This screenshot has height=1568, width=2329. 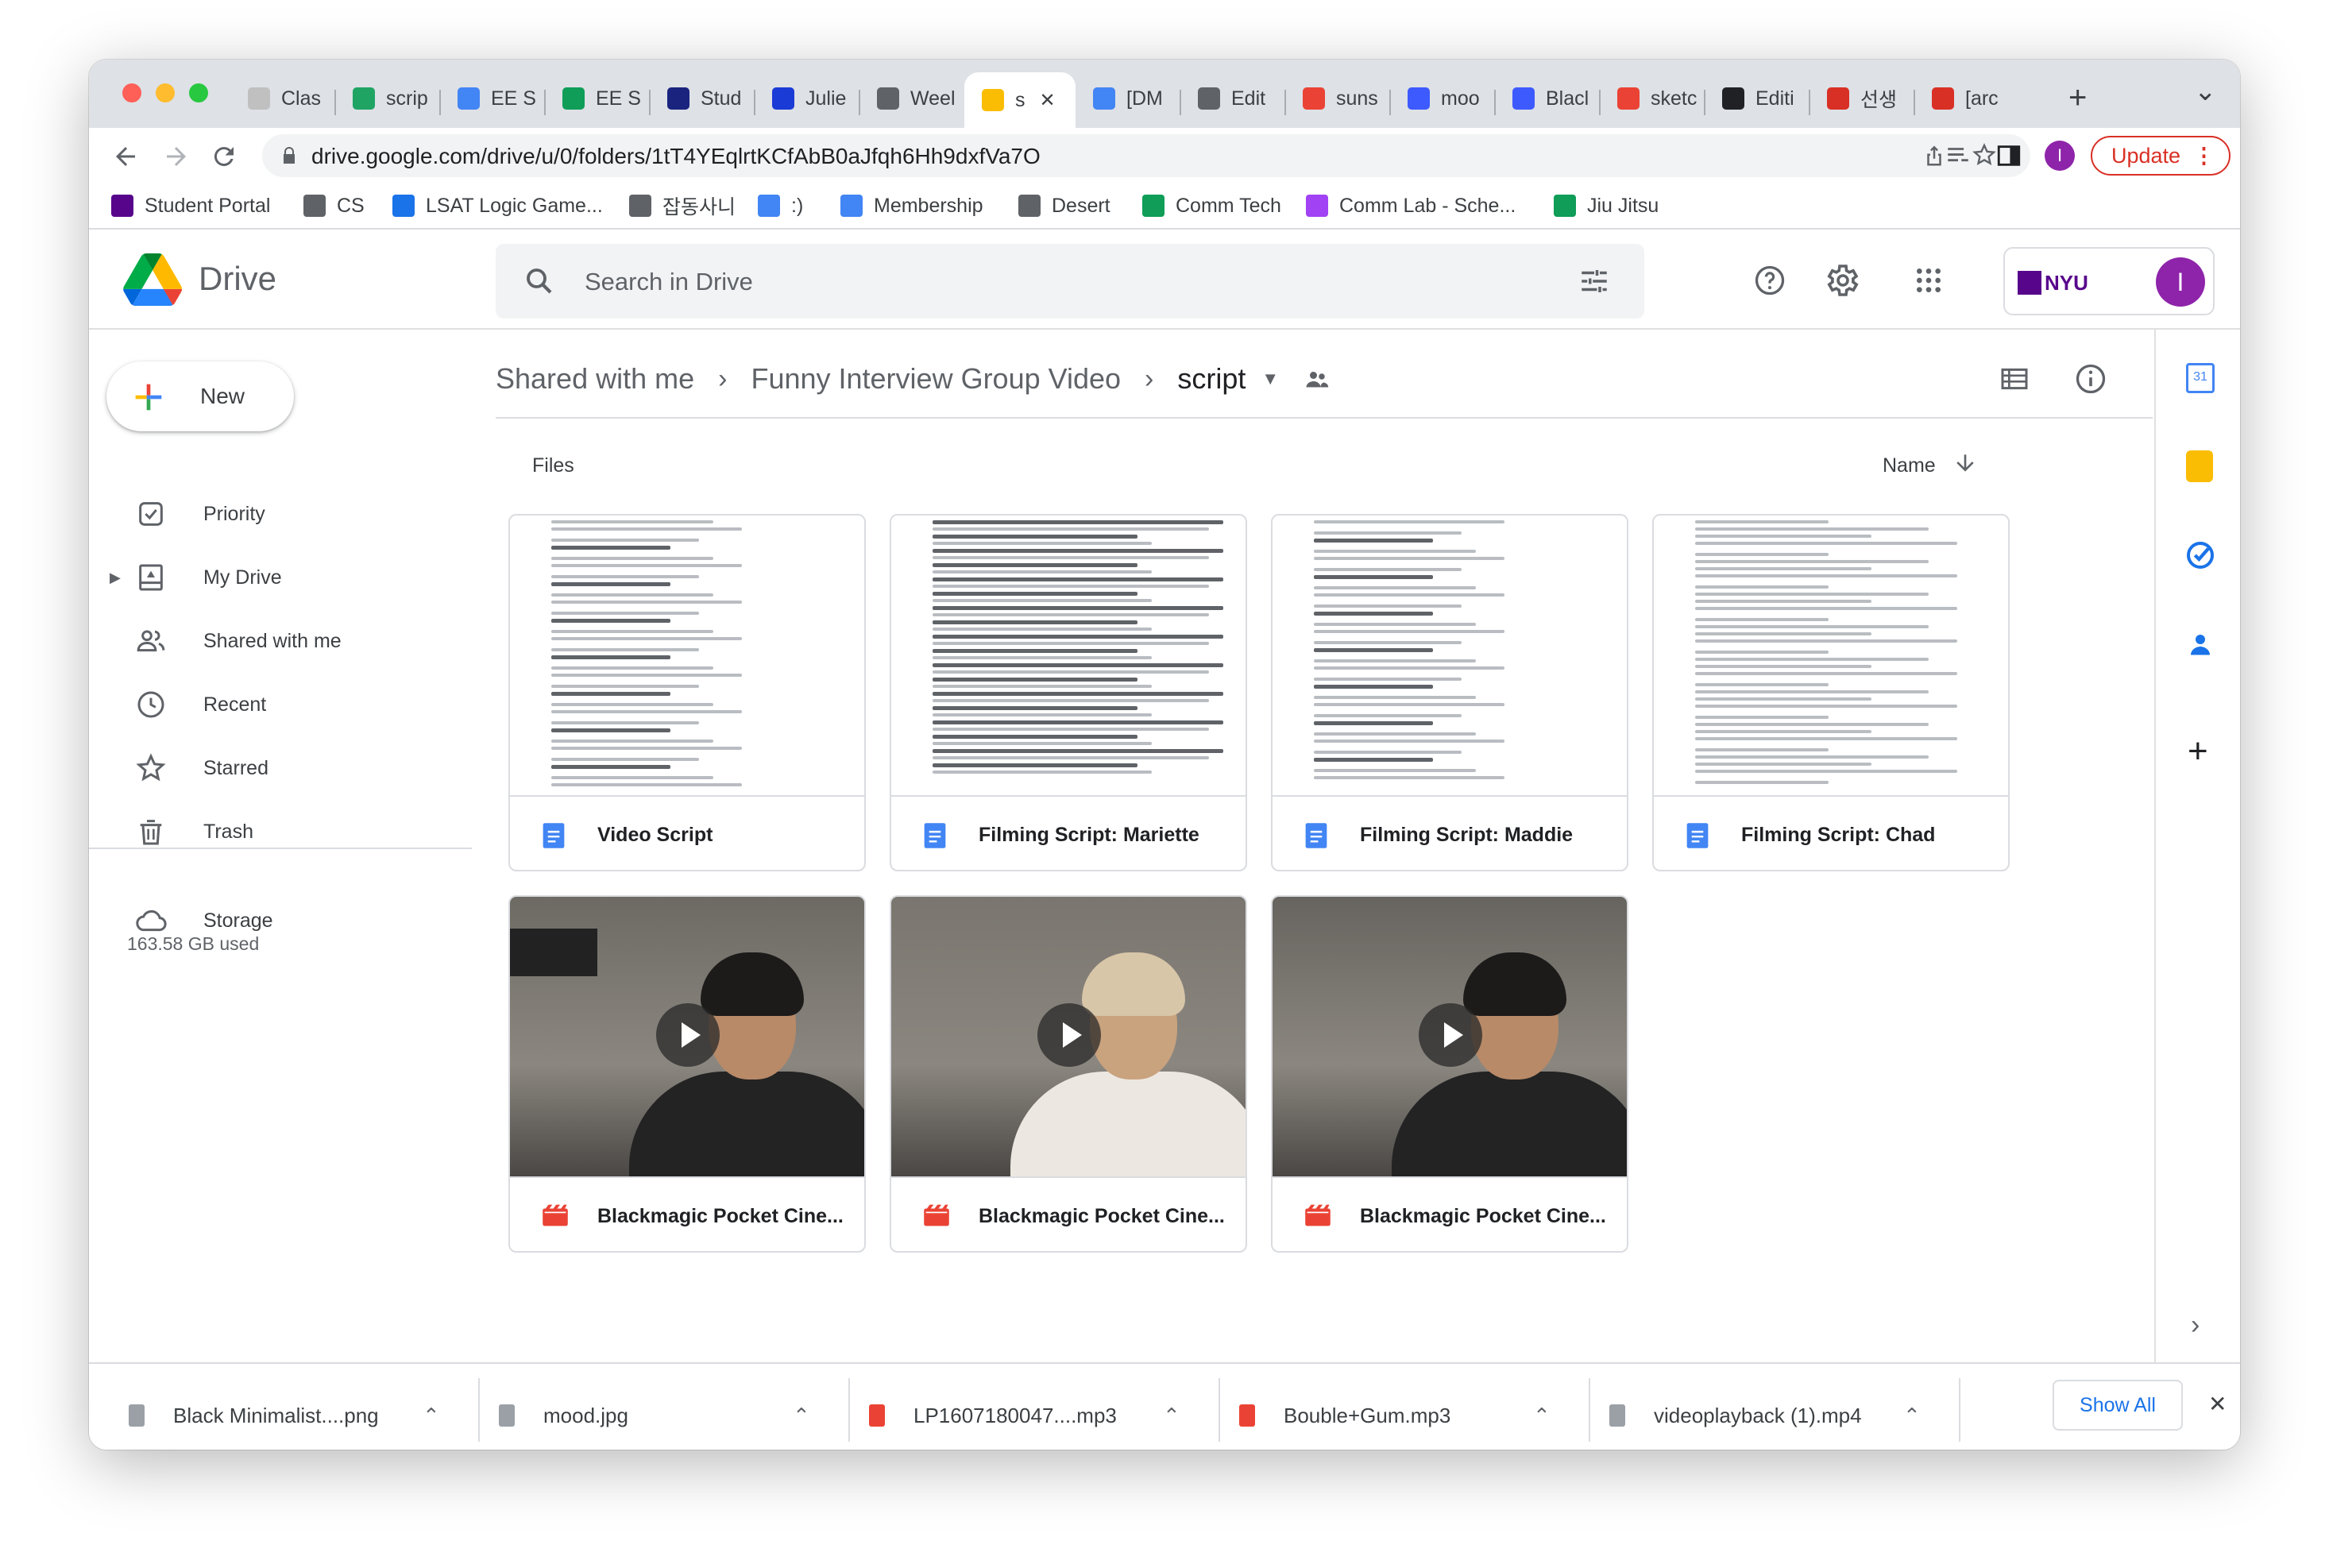 I want to click on minimize-window-button, so click(x=165, y=93).